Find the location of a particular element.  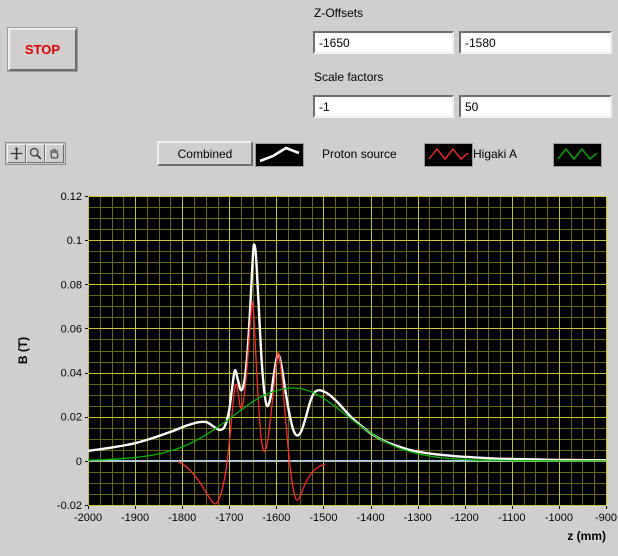

svg-text: 0.02 is located at coordinates (71, 418).